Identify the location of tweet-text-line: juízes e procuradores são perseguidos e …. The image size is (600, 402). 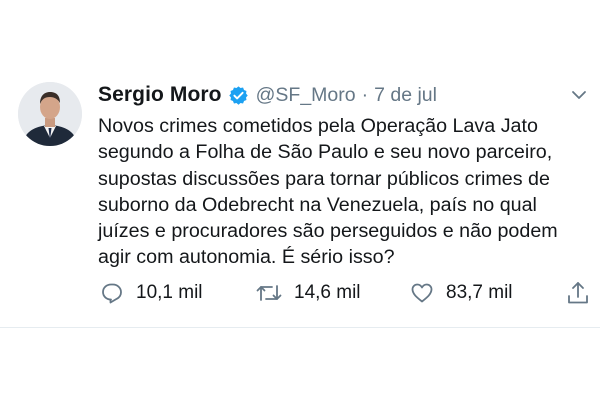
(328, 231).